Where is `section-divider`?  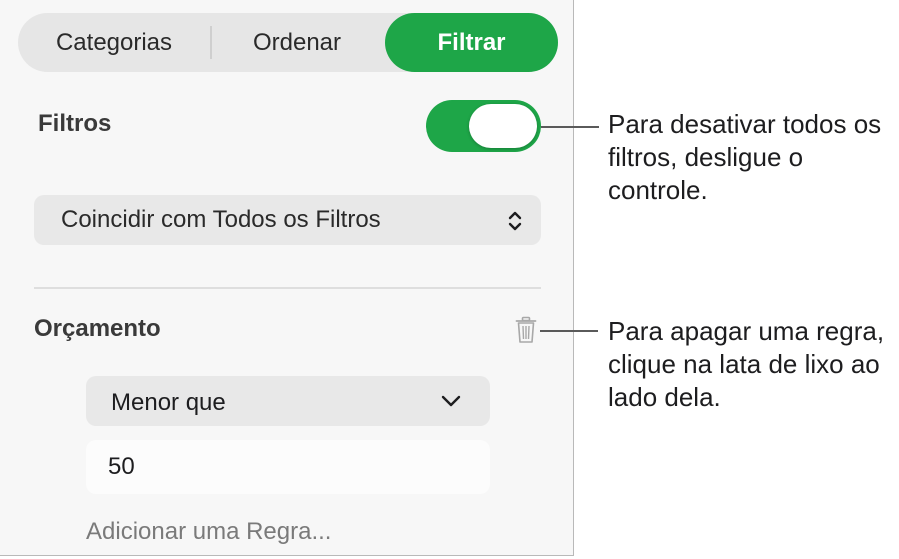
section-divider is located at coordinates (287, 288).